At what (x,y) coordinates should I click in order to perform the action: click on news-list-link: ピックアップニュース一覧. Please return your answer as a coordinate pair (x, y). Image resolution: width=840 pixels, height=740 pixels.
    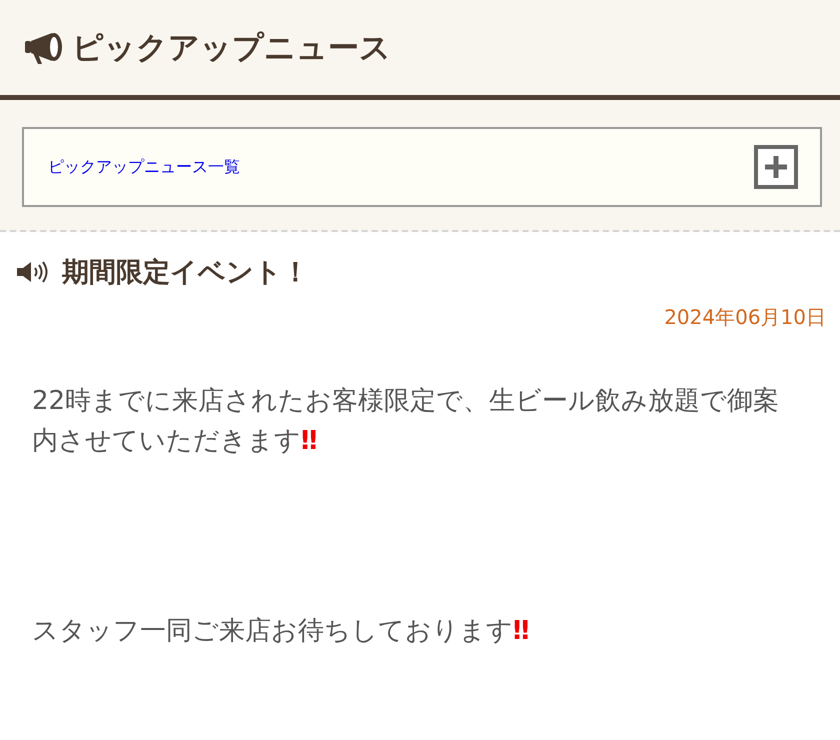
    Looking at the image, I should click on (422, 167).